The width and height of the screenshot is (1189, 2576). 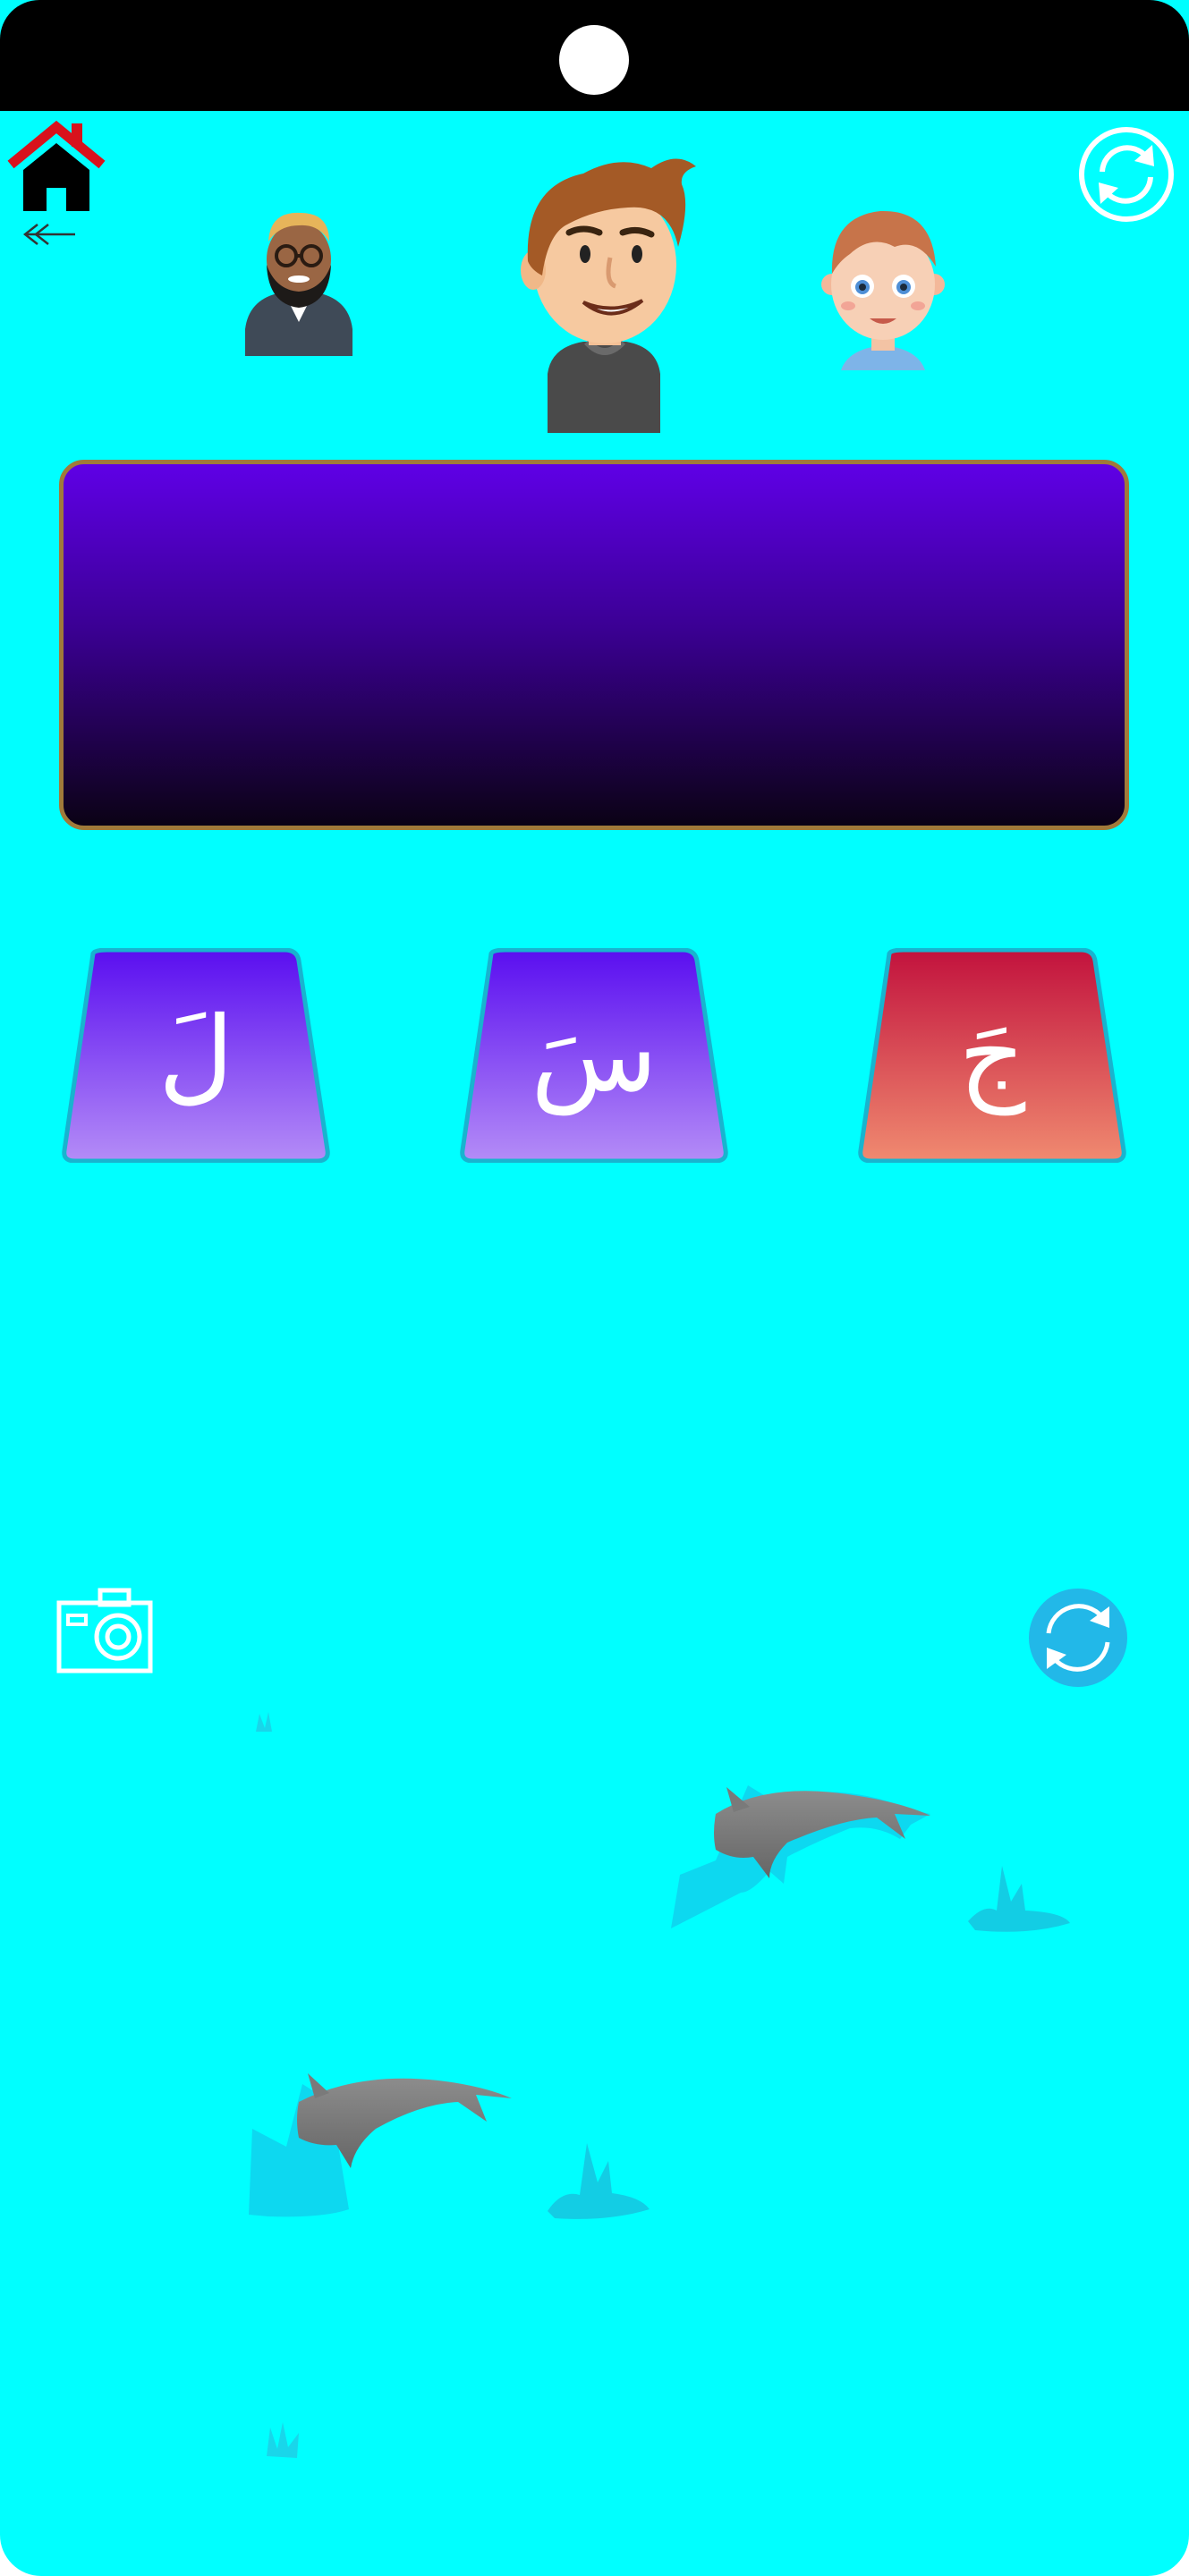 What do you see at coordinates (298, 284) in the screenshot?
I see `bearded-man-avatar` at bounding box center [298, 284].